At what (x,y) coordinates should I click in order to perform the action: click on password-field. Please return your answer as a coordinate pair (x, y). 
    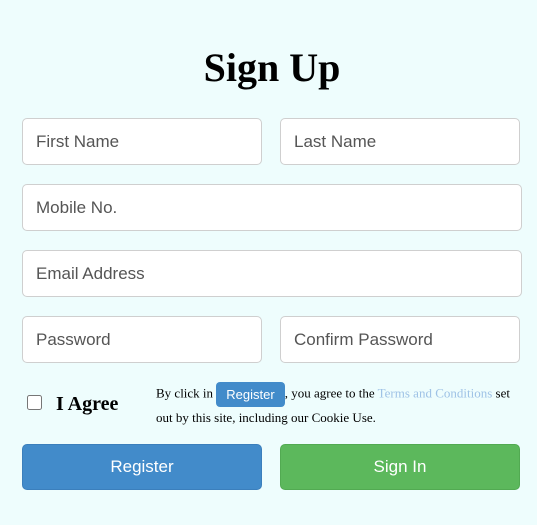
    Looking at the image, I should click on (142, 339).